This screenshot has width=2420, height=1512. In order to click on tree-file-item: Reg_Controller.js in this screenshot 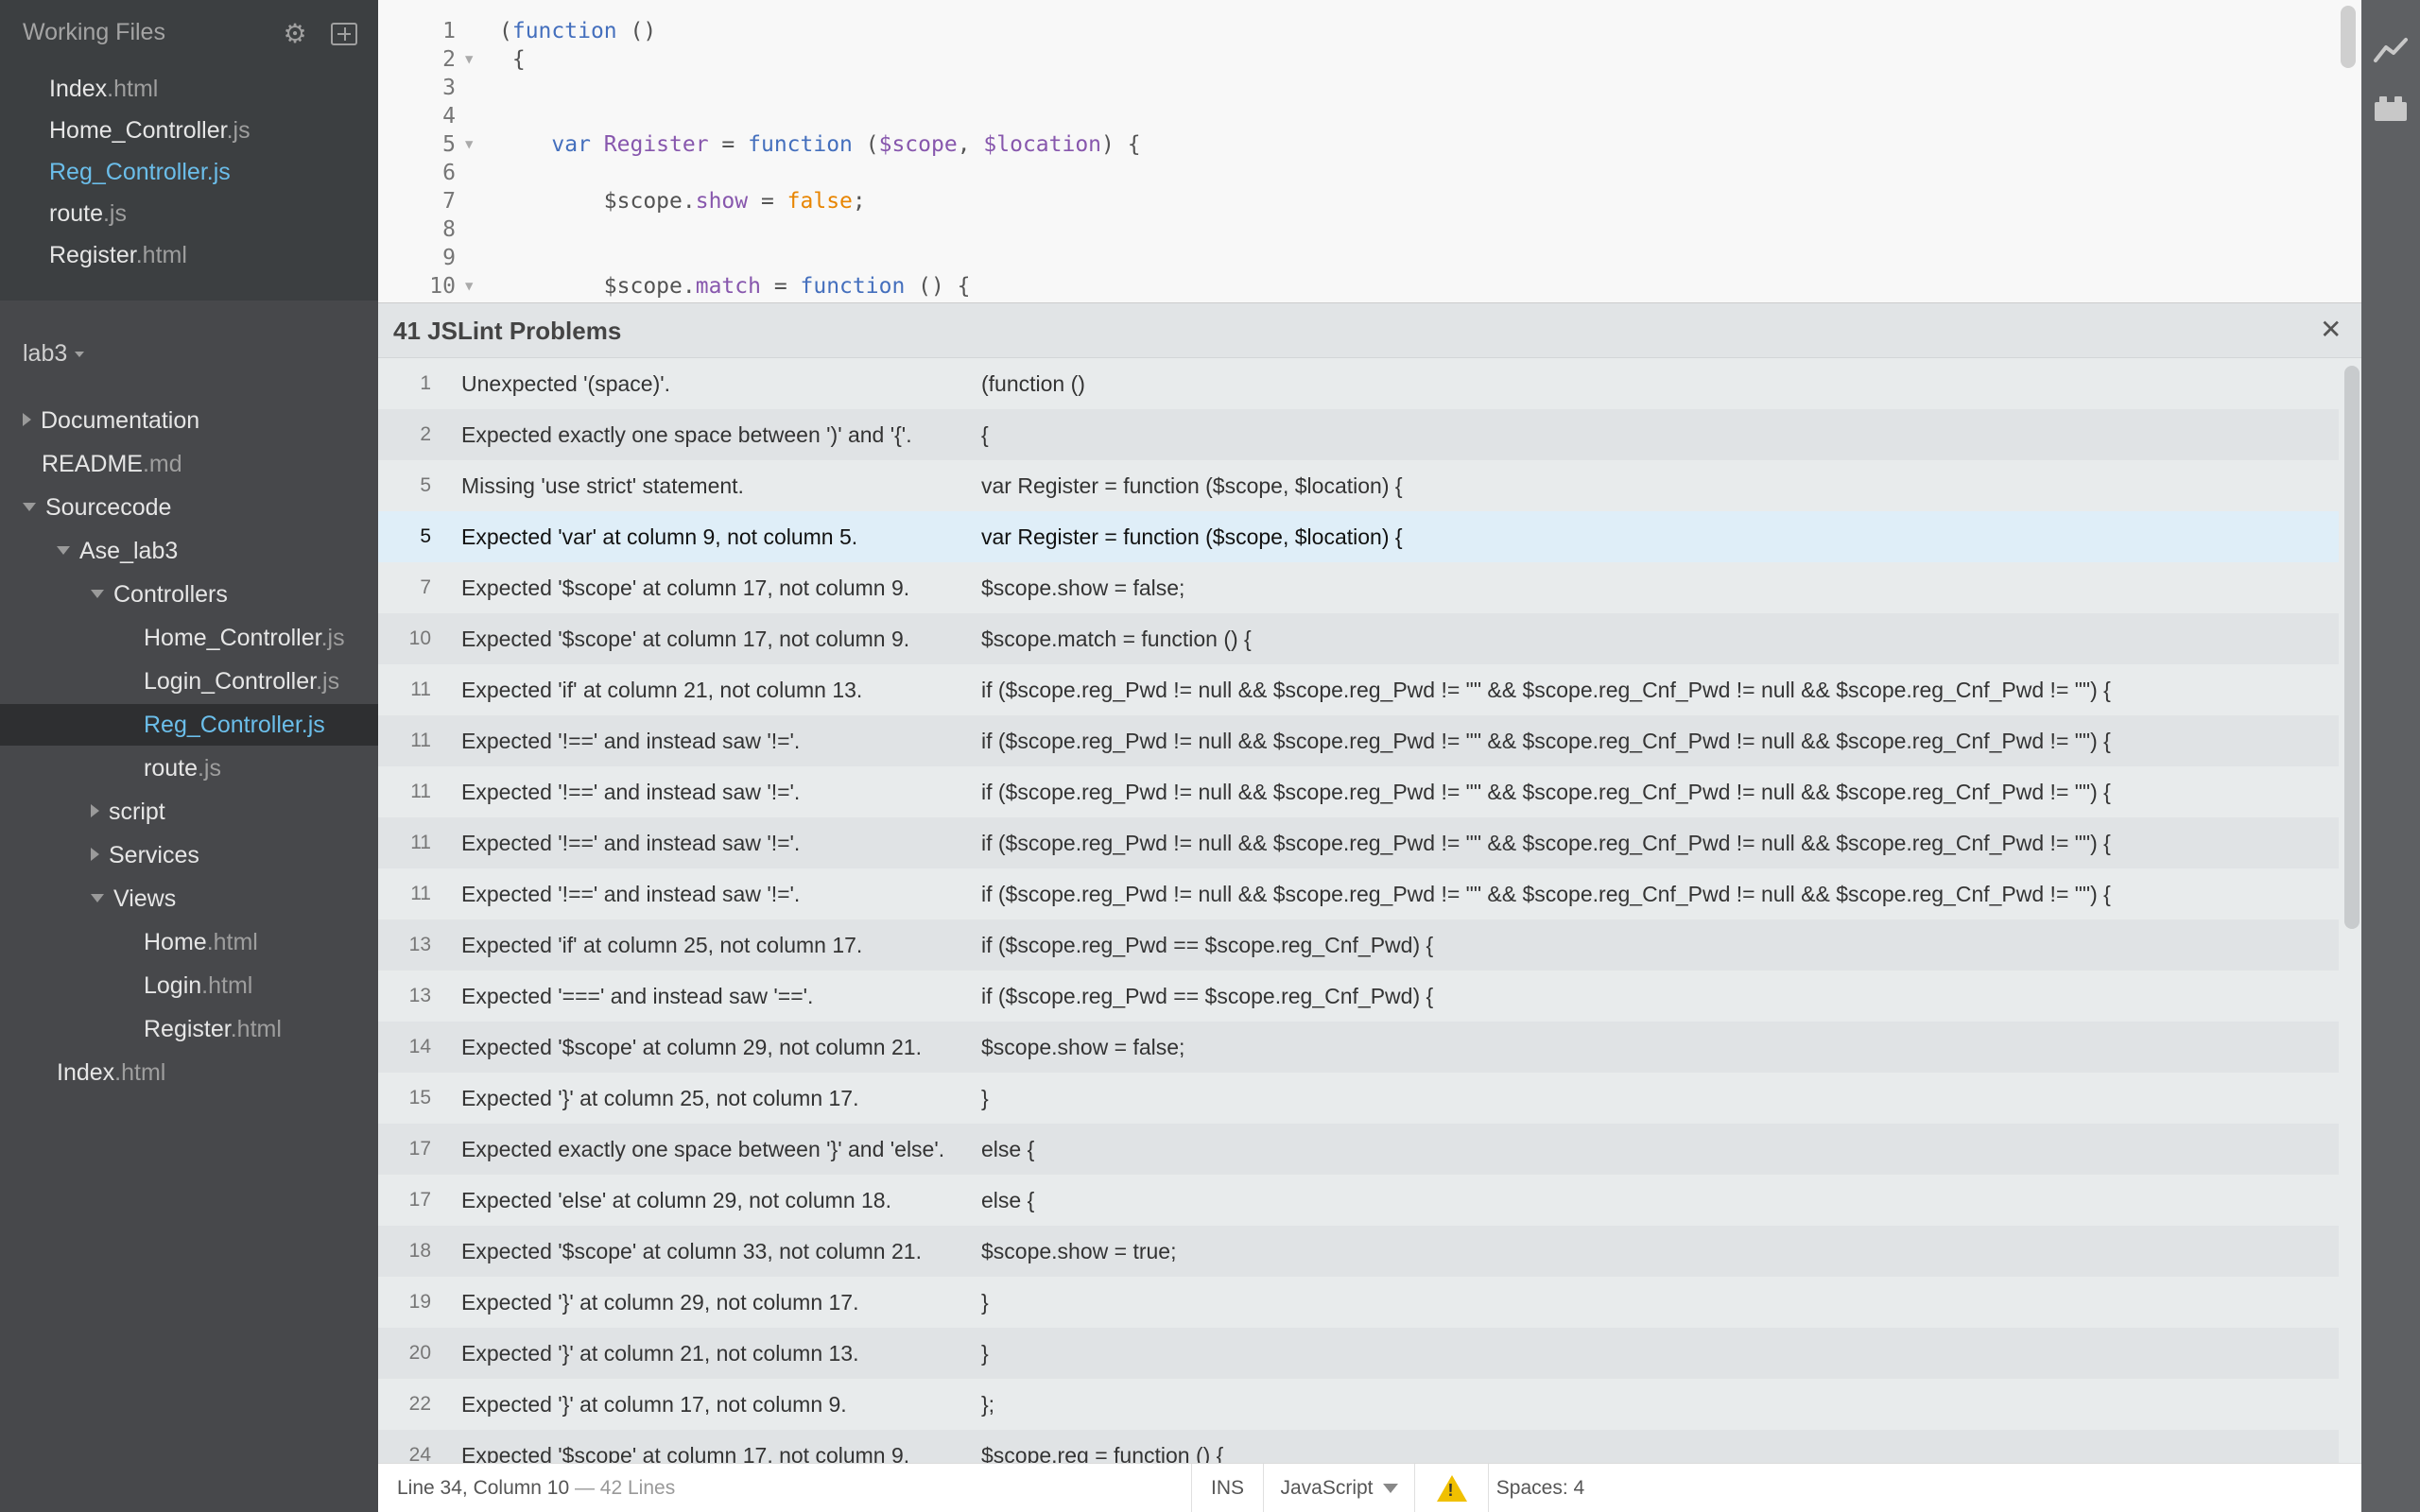, I will do `click(234, 725)`.